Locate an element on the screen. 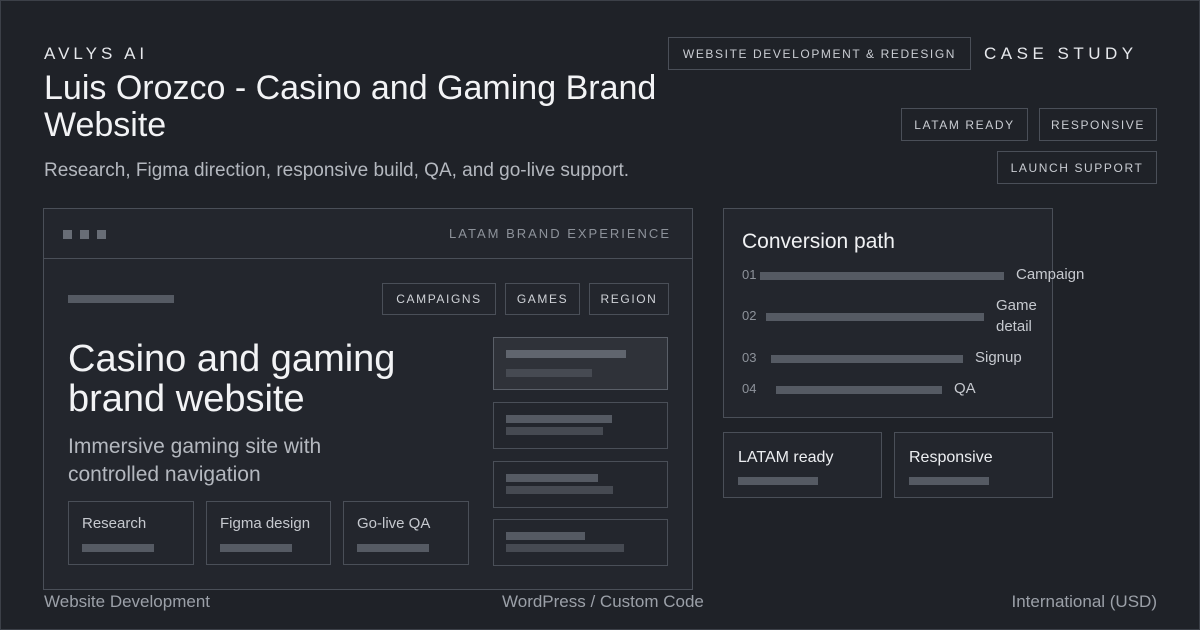 Image resolution: width=1200 pixels, height=630 pixels. card-label: Research is located at coordinates (114, 523).